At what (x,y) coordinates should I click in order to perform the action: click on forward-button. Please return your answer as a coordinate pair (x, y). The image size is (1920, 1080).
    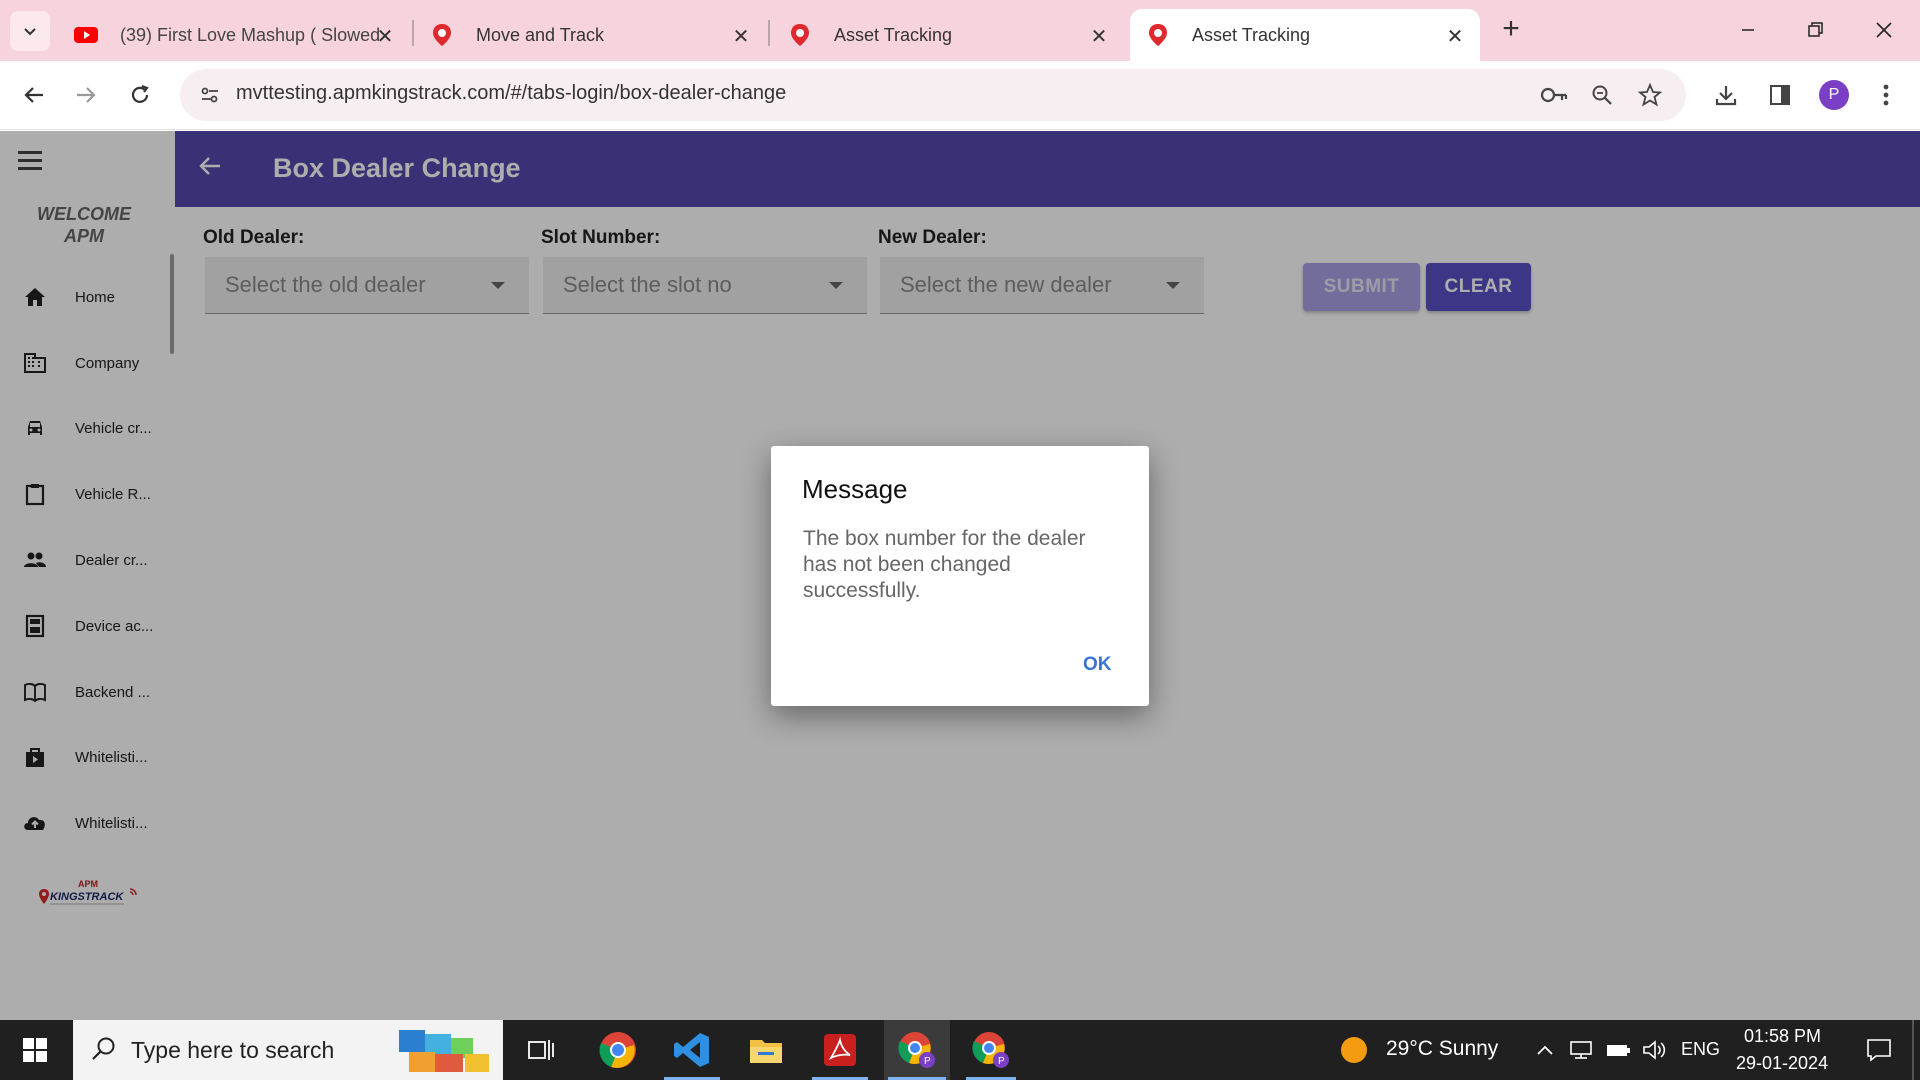
    Looking at the image, I should click on (86, 95).